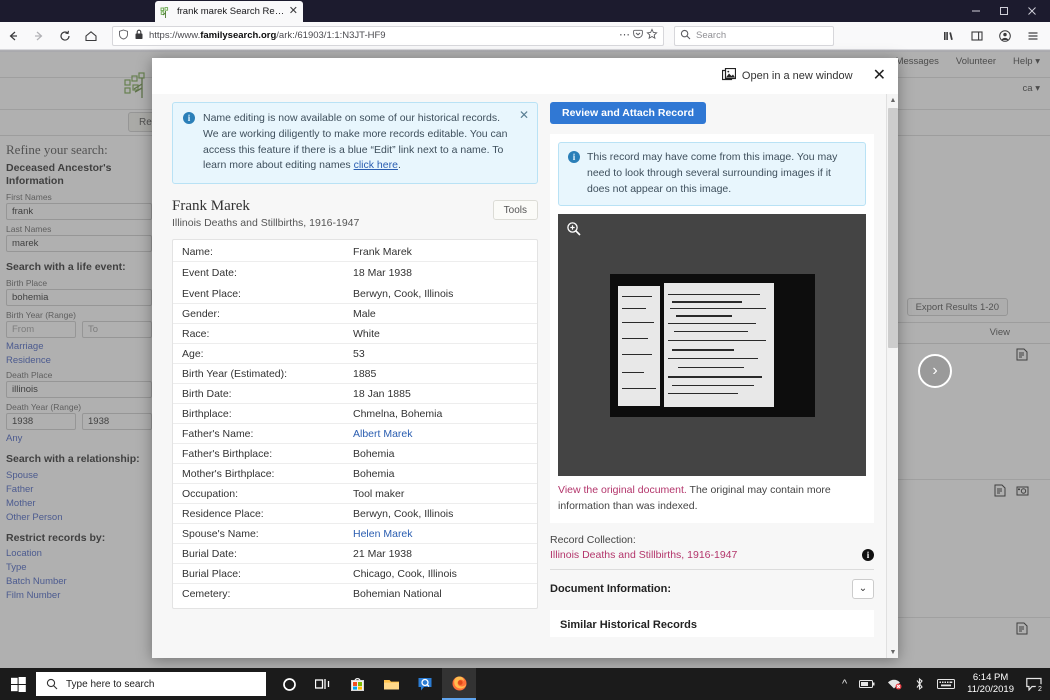 The height and width of the screenshot is (700, 1050). Describe the element at coordinates (892, 652) in the screenshot. I see `scroll-down-icon: ▼` at that location.